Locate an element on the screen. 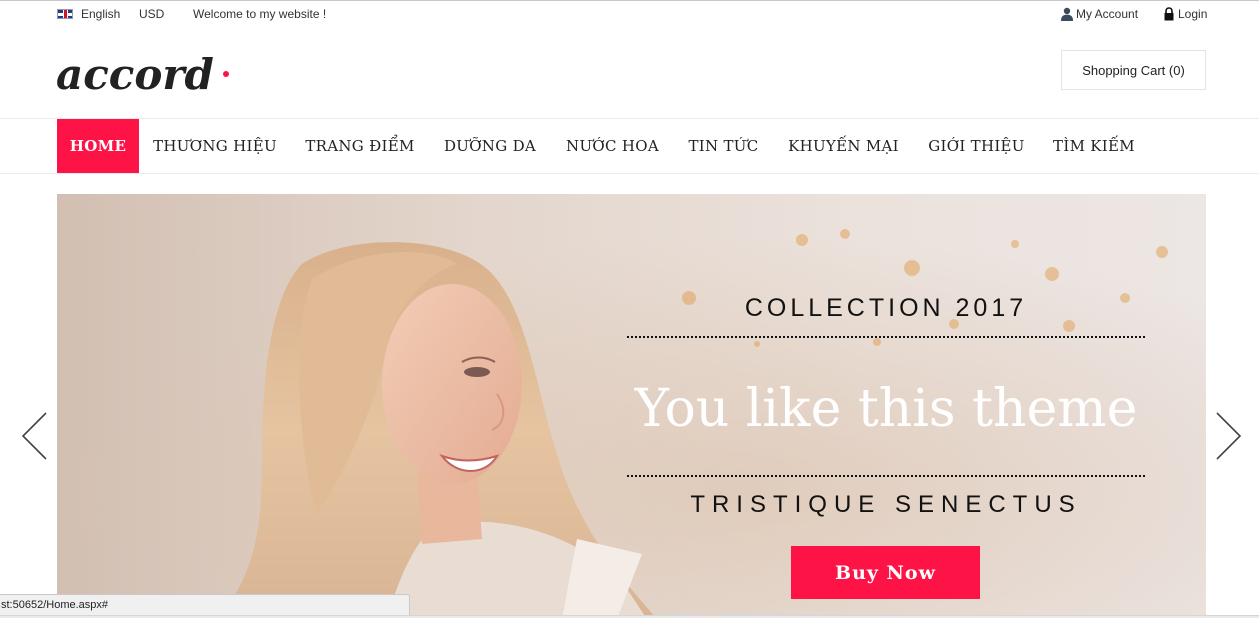  welcome-message: Welcome to my website ! is located at coordinates (259, 14).